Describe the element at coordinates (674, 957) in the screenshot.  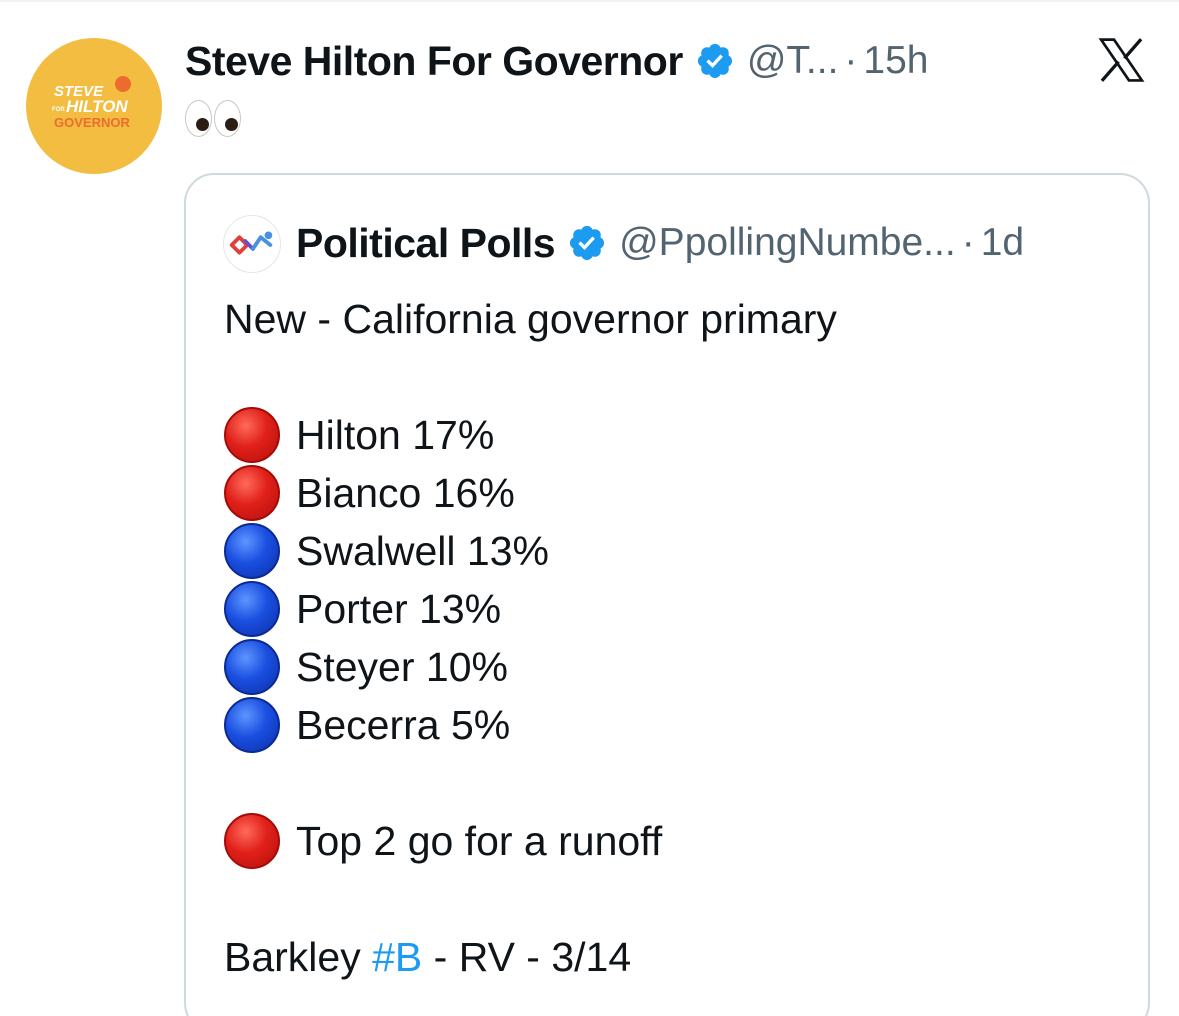
I see `source-line: Barkley #B - RV - 3/14` at that location.